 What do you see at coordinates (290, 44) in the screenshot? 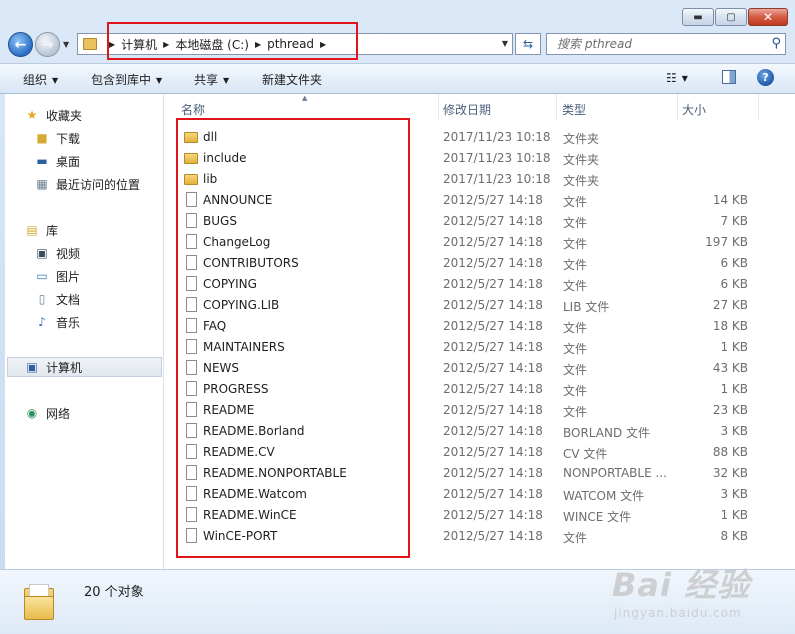
I see `breadcrumb-pthread: pthread` at bounding box center [290, 44].